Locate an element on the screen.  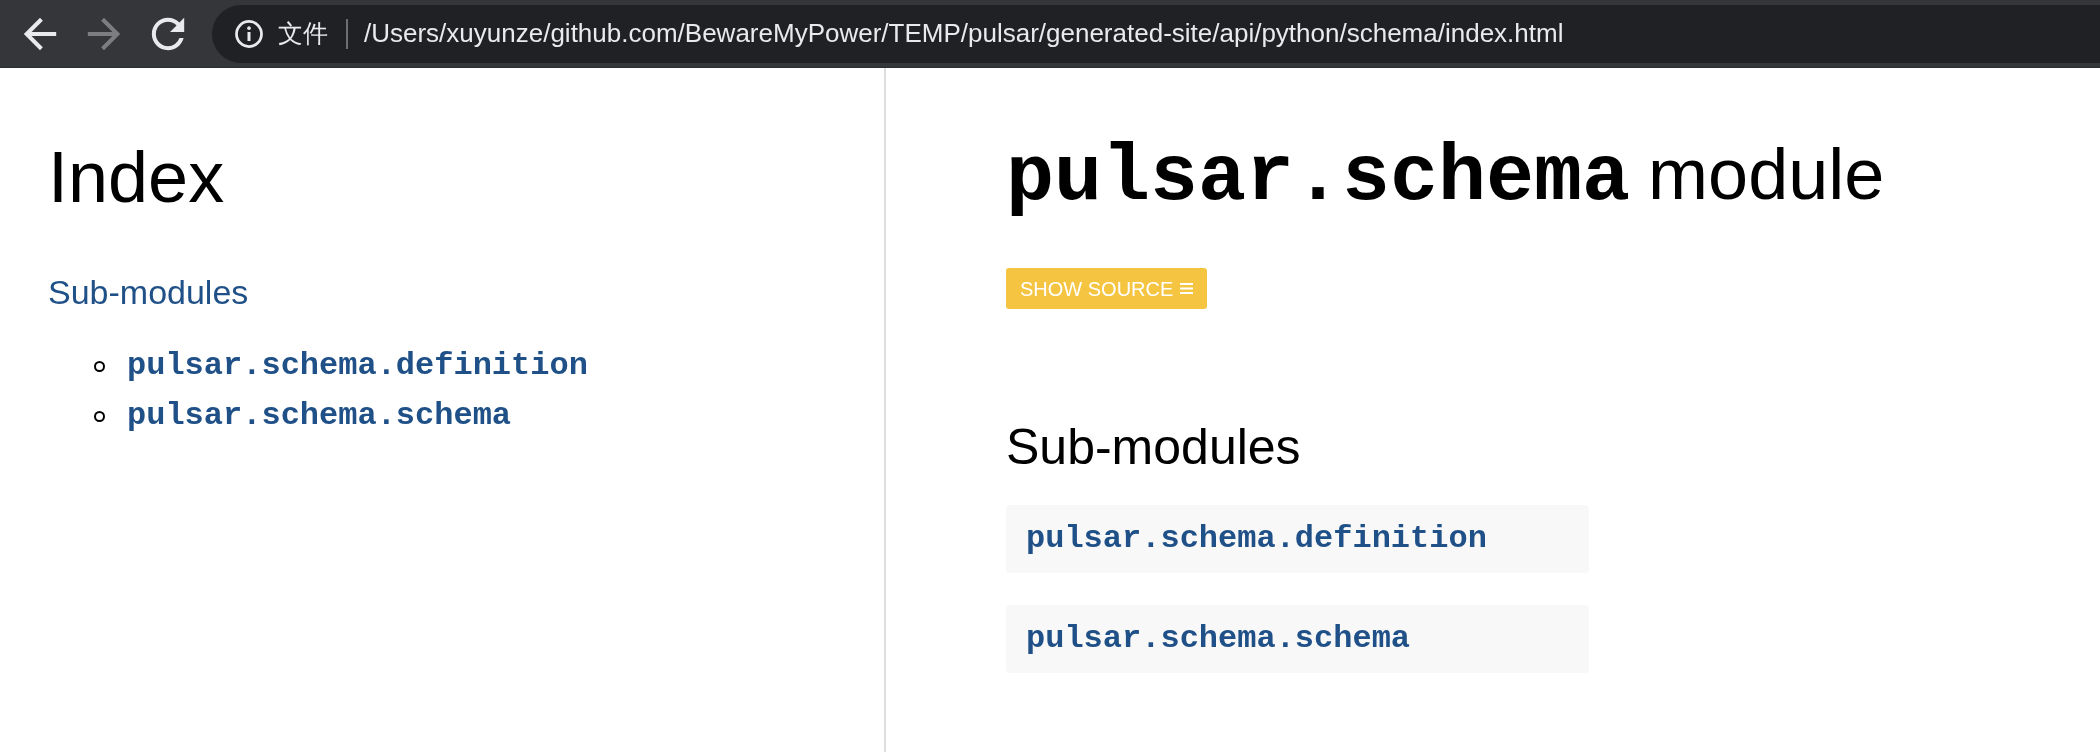
sidebar-title: Index is located at coordinates (137, 177).